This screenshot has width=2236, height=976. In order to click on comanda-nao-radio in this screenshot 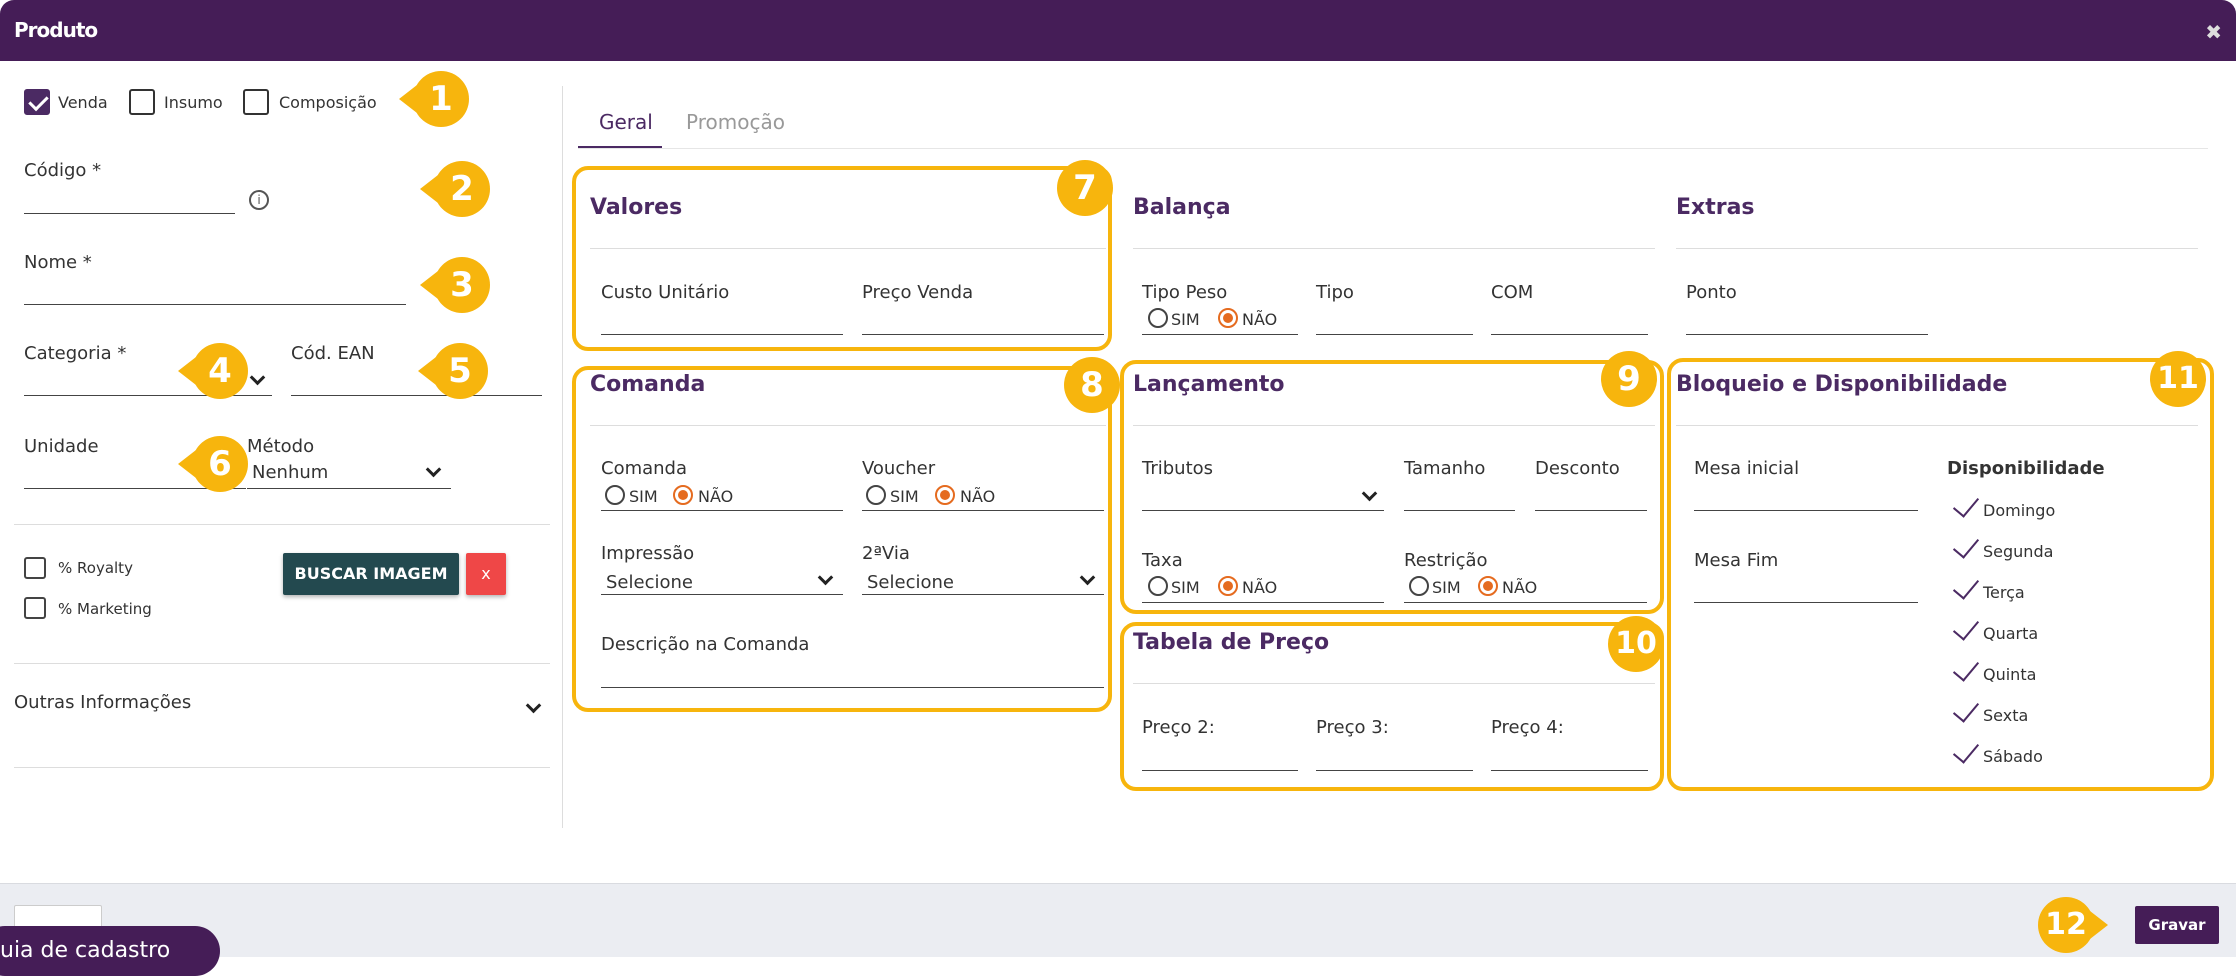, I will do `click(683, 495)`.